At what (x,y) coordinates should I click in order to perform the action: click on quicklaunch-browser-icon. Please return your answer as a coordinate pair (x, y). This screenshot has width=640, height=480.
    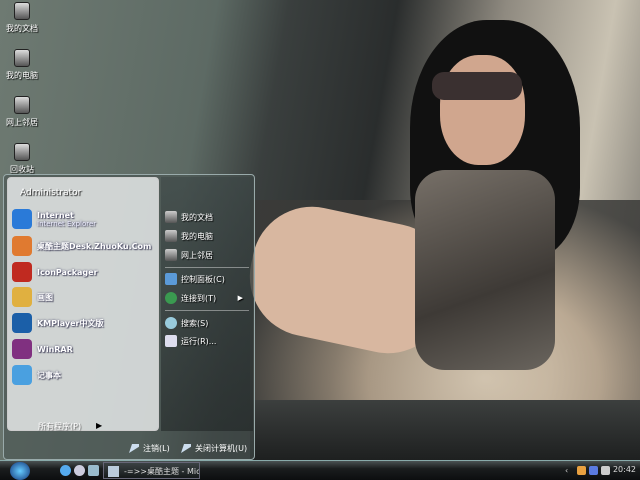
    Looking at the image, I should click on (79, 470).